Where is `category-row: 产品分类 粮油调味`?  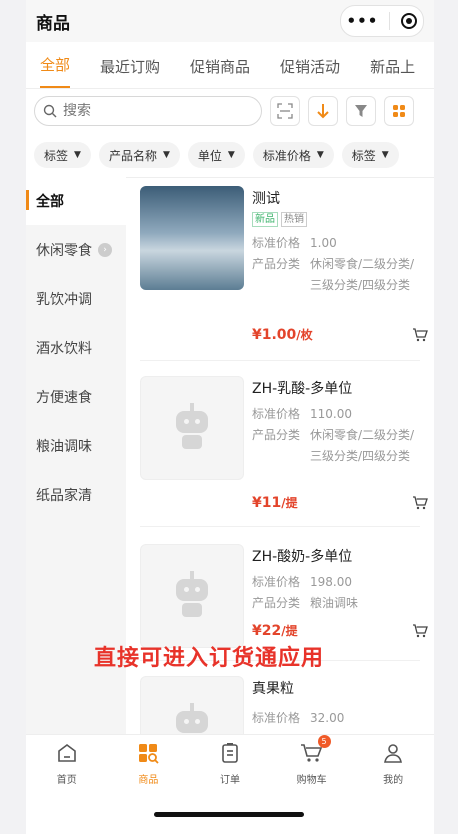
category-row: 产品分类 粮油调味 is located at coordinates (337, 603).